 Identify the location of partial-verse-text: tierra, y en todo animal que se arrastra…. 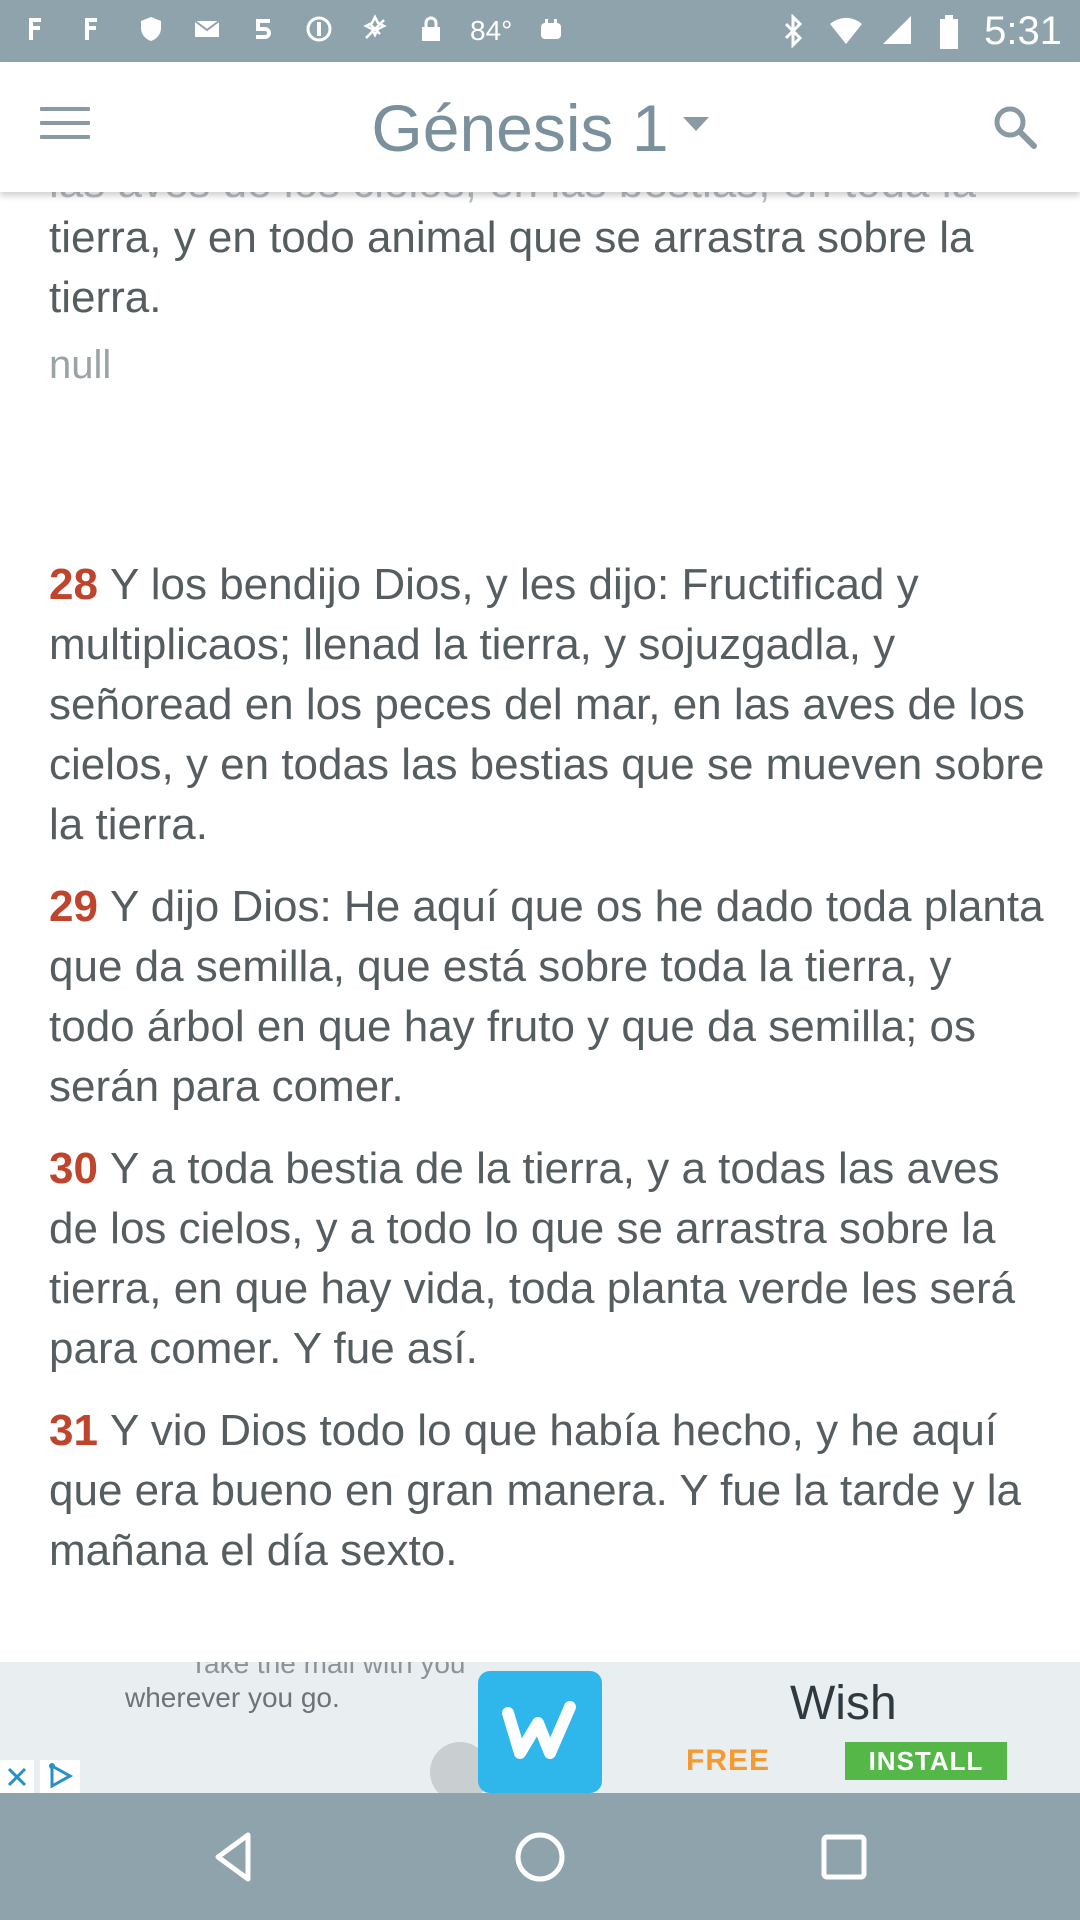
(511, 267).